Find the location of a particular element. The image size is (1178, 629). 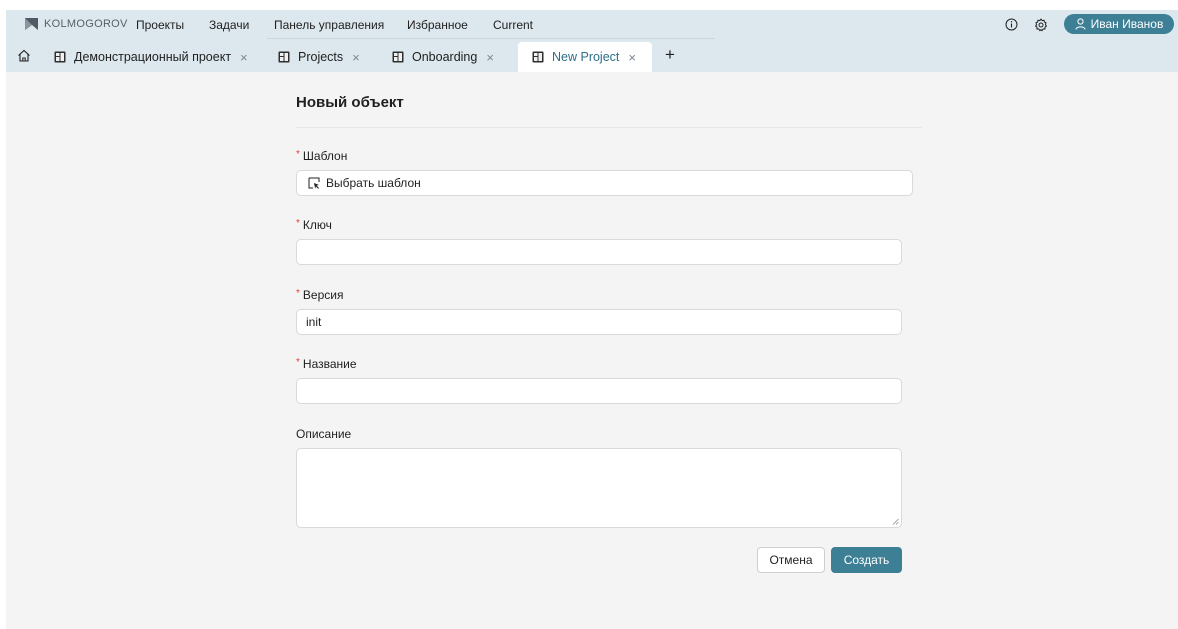

version-field is located at coordinates (599, 322).